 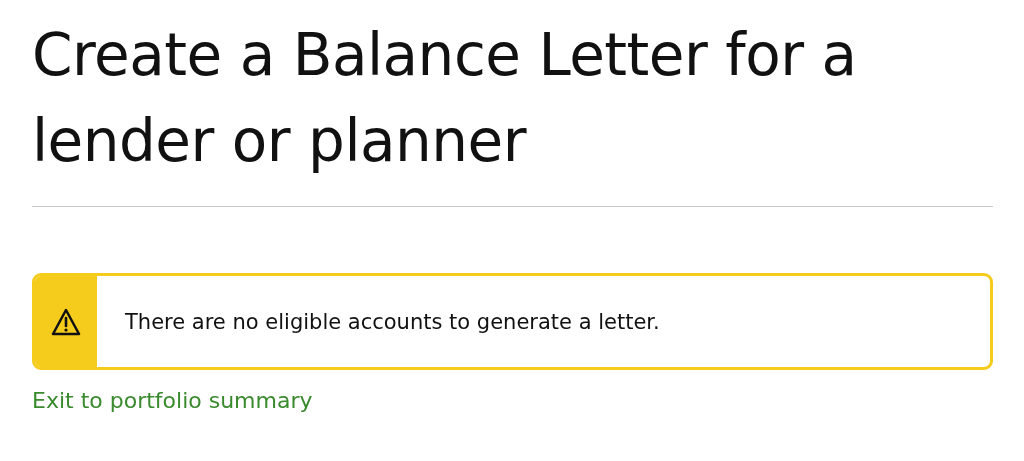 I want to click on warning-icon, so click(x=66, y=321).